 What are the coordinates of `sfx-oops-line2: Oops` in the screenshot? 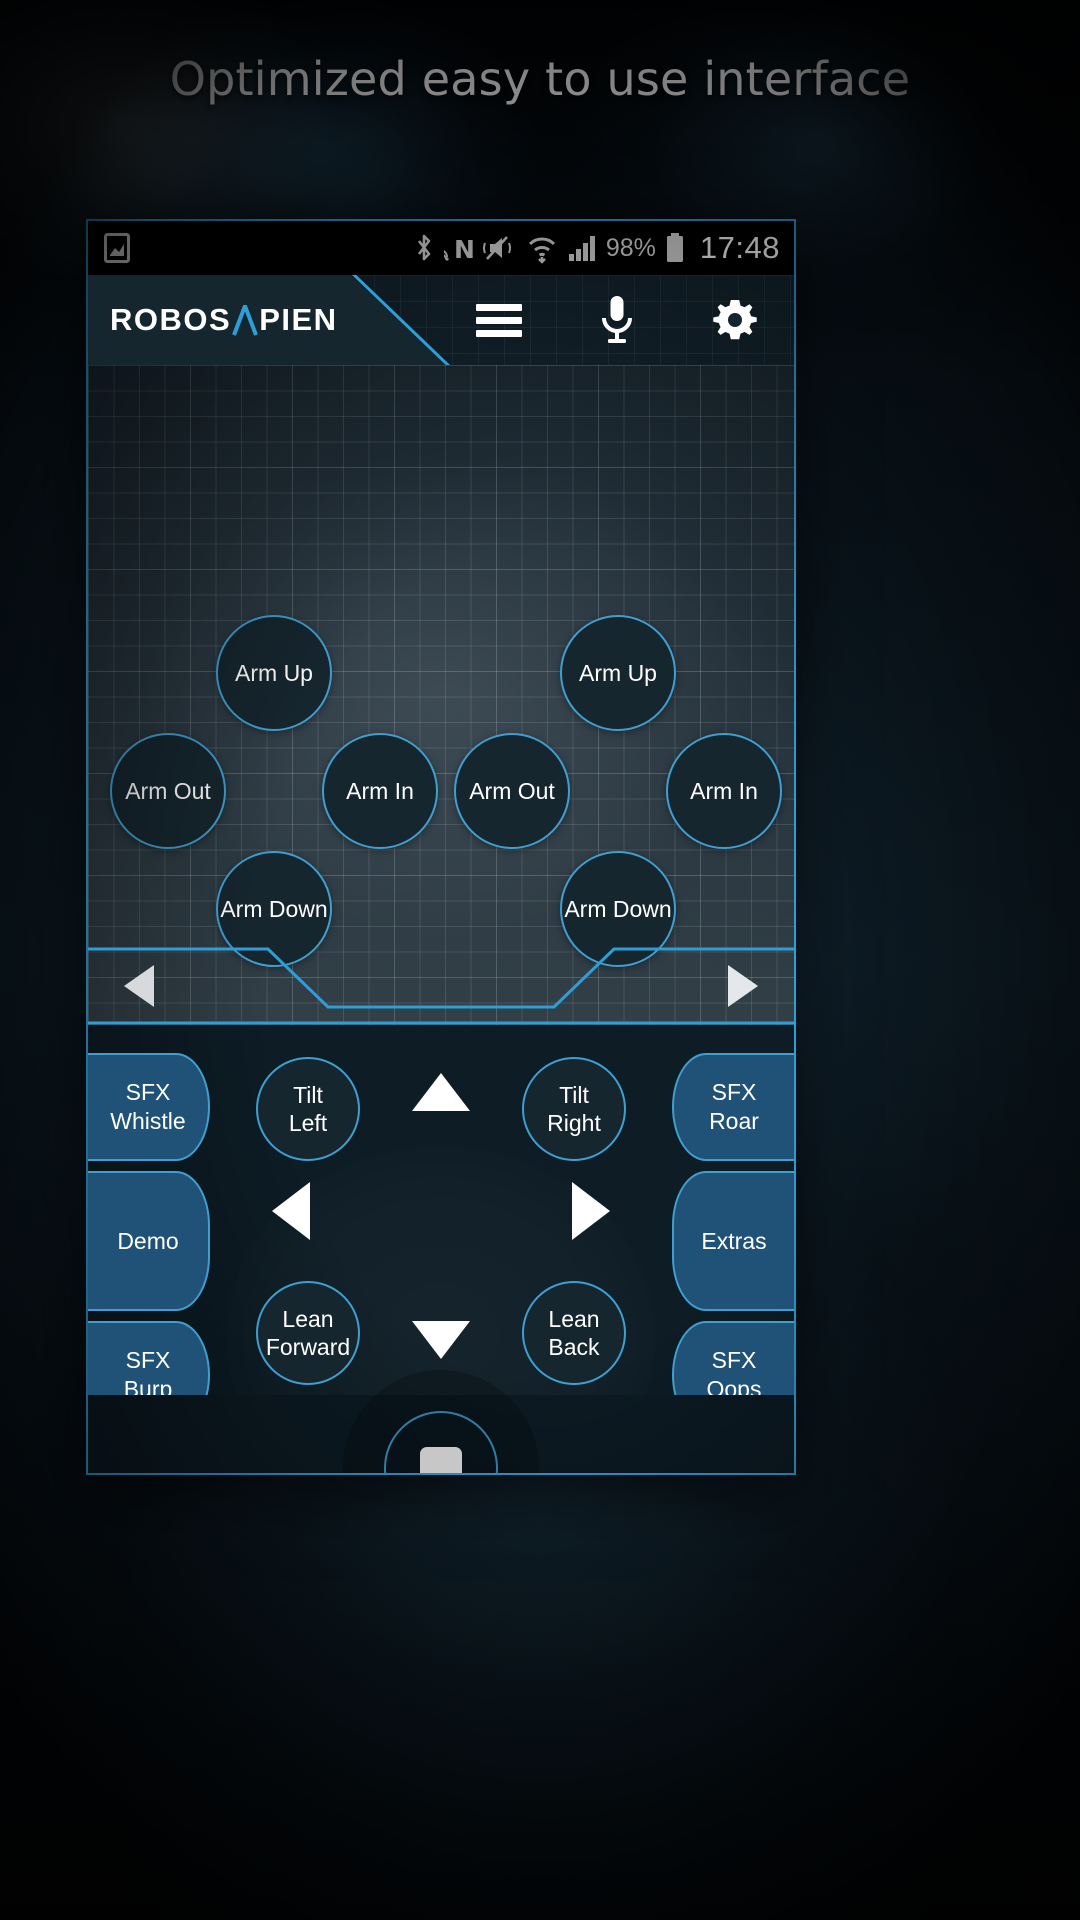 It's located at (734, 1385).